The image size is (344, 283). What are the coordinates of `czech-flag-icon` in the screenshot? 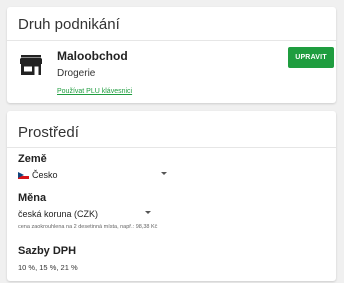 It's located at (23, 175).